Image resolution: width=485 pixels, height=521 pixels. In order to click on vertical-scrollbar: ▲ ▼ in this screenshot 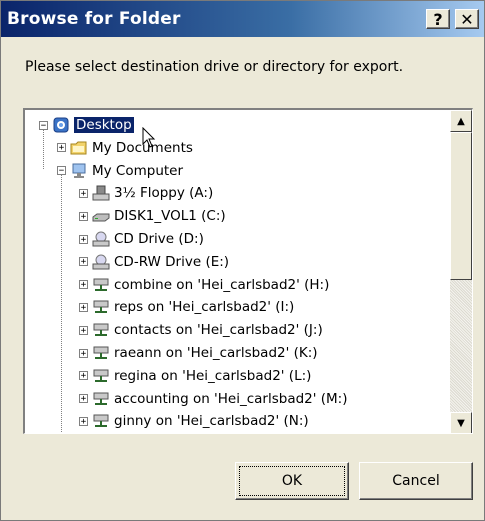, I will do `click(461, 271)`.